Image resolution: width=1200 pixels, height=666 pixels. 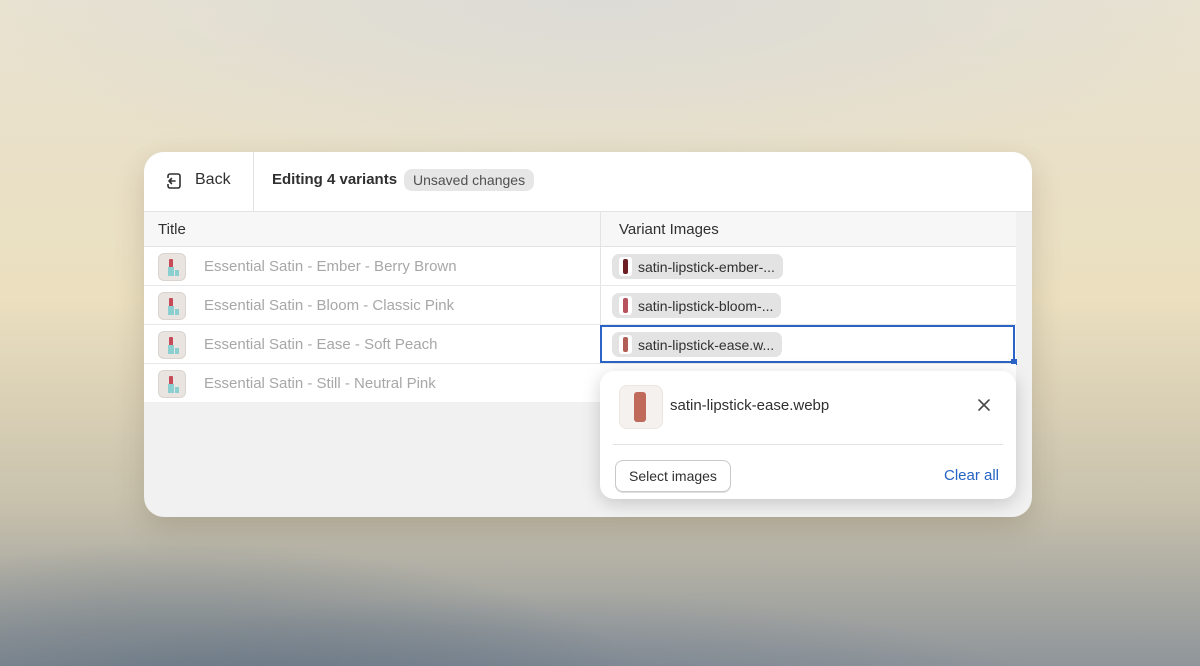 What do you see at coordinates (600, 229) in the screenshot?
I see `column-divider` at bounding box center [600, 229].